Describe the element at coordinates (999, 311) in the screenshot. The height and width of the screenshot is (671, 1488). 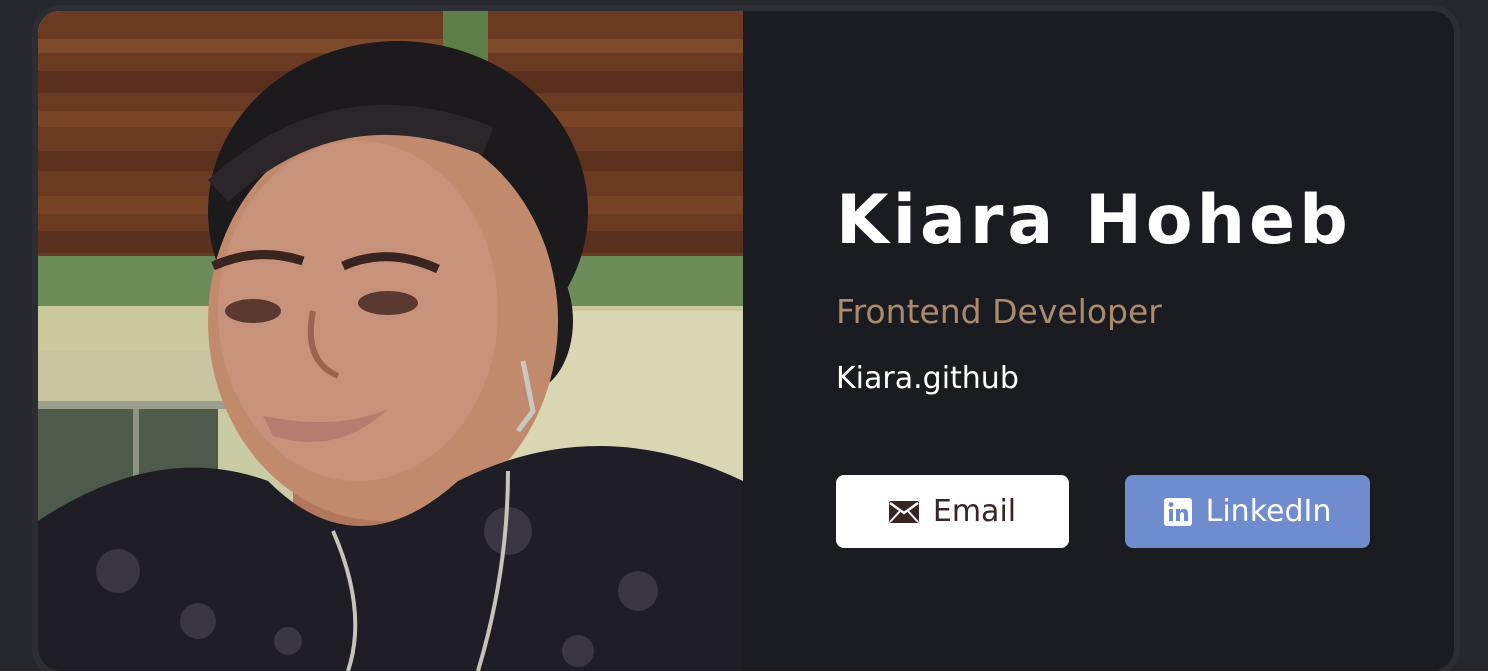
I see `profile-role: Frontend Developer` at that location.